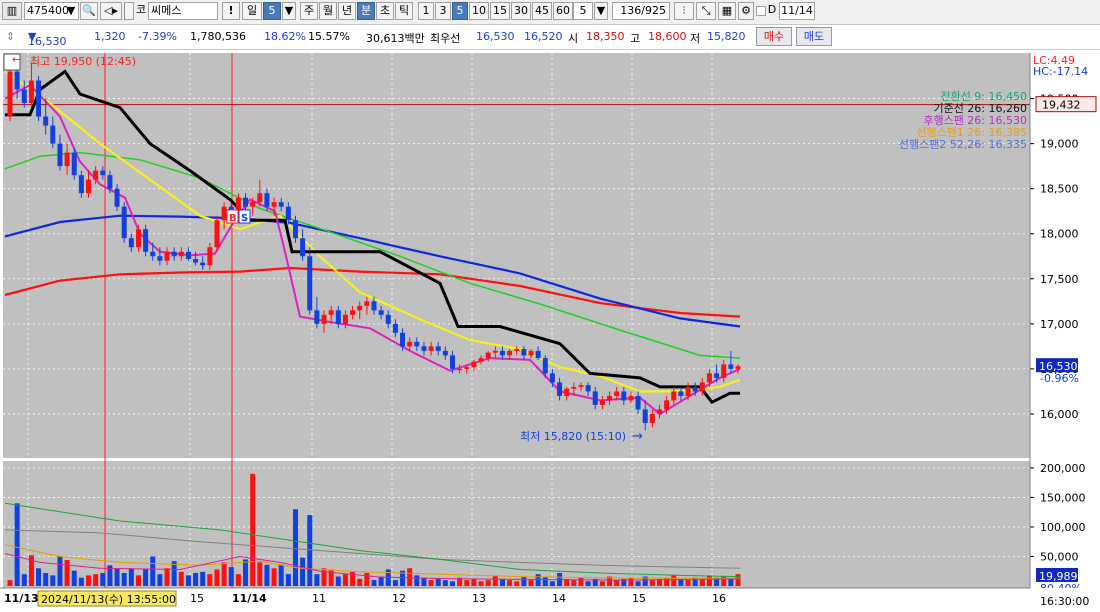 The width and height of the screenshot is (1100, 612). Describe the element at coordinates (460, 11) in the screenshot. I see `minute-button-5: 5` at that location.